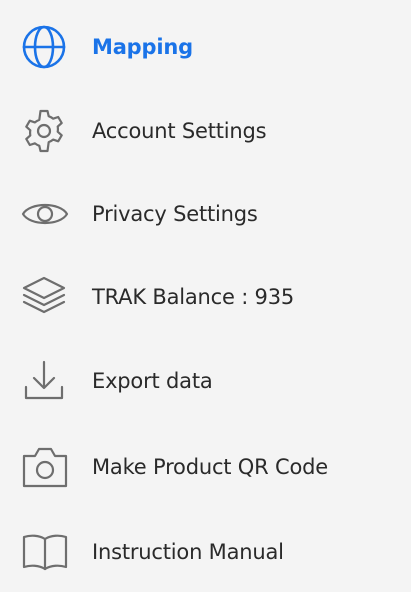 The height and width of the screenshot is (592, 411). I want to click on menu-item-export-data: Export data, so click(210, 381).